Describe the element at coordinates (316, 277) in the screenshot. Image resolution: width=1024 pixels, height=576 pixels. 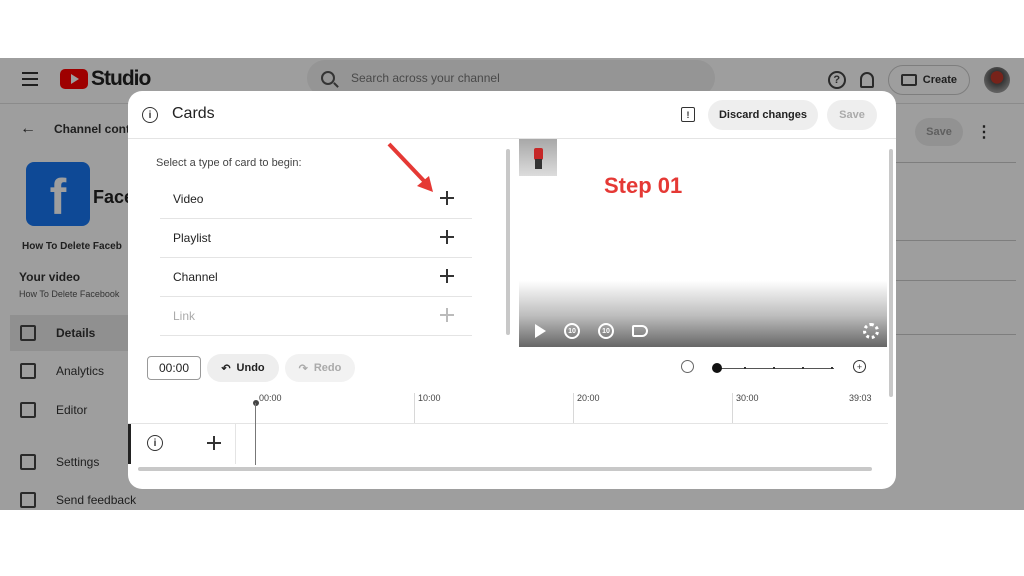
I see `card-type-channel: Channel` at that location.